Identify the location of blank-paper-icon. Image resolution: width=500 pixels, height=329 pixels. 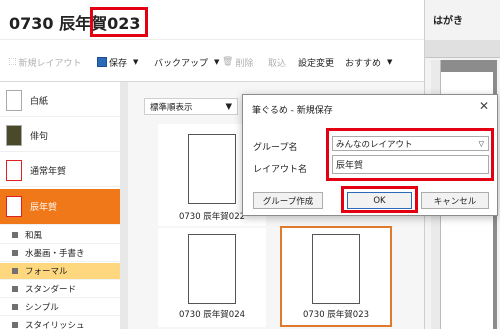
(14, 100).